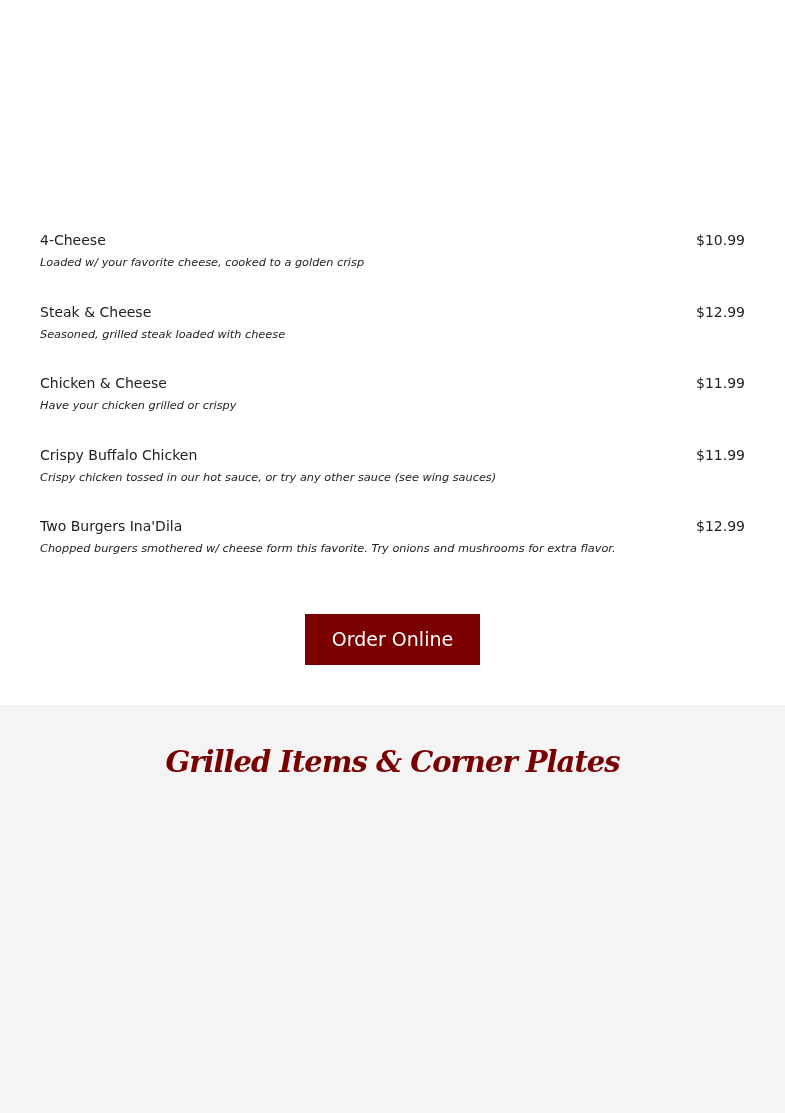  Describe the element at coordinates (139, 406) in the screenshot. I see `item-description: Have your chicken grilled or crispy` at that location.